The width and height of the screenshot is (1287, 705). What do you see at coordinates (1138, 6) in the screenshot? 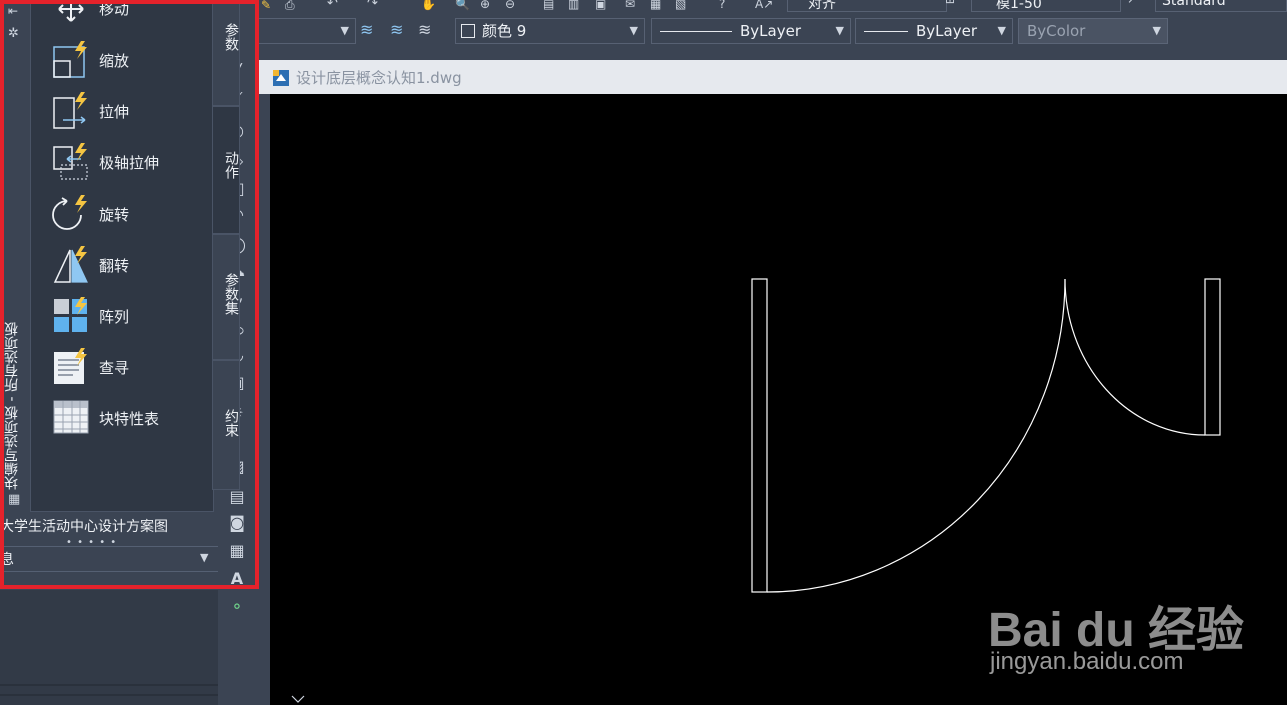
I see `multileader-style-icon: ↗` at bounding box center [1138, 6].